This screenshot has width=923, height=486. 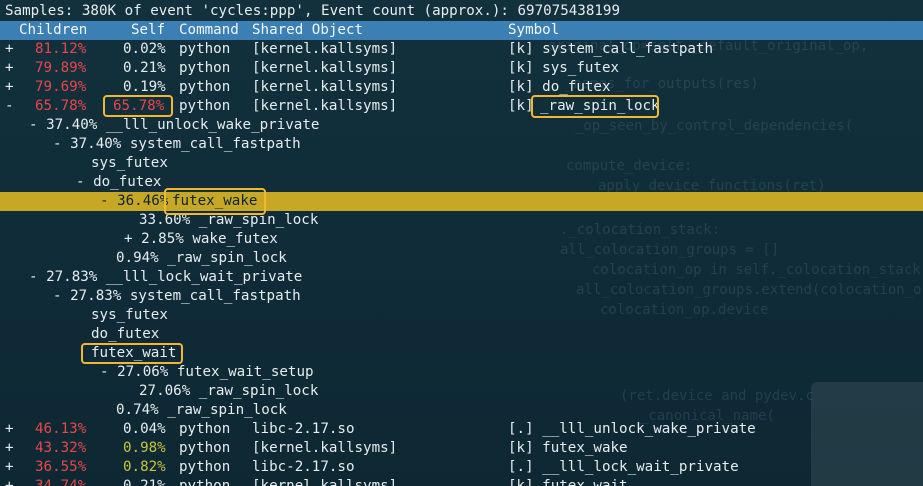 I want to click on callgraph-node-selected: - 36.46% futex_wake, so click(x=461, y=201).